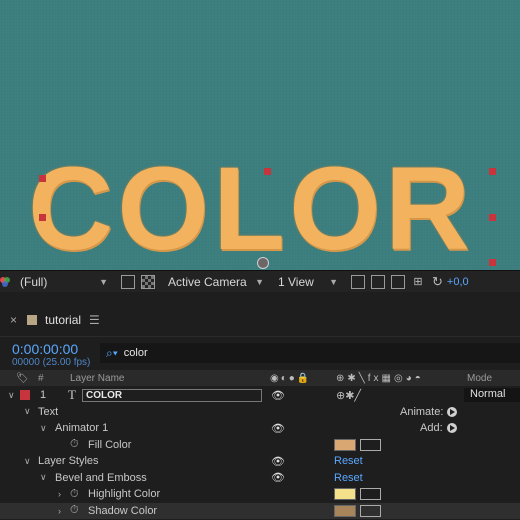 This screenshot has height=520, width=520. I want to click on highlight-color-swatch, so click(345, 494).